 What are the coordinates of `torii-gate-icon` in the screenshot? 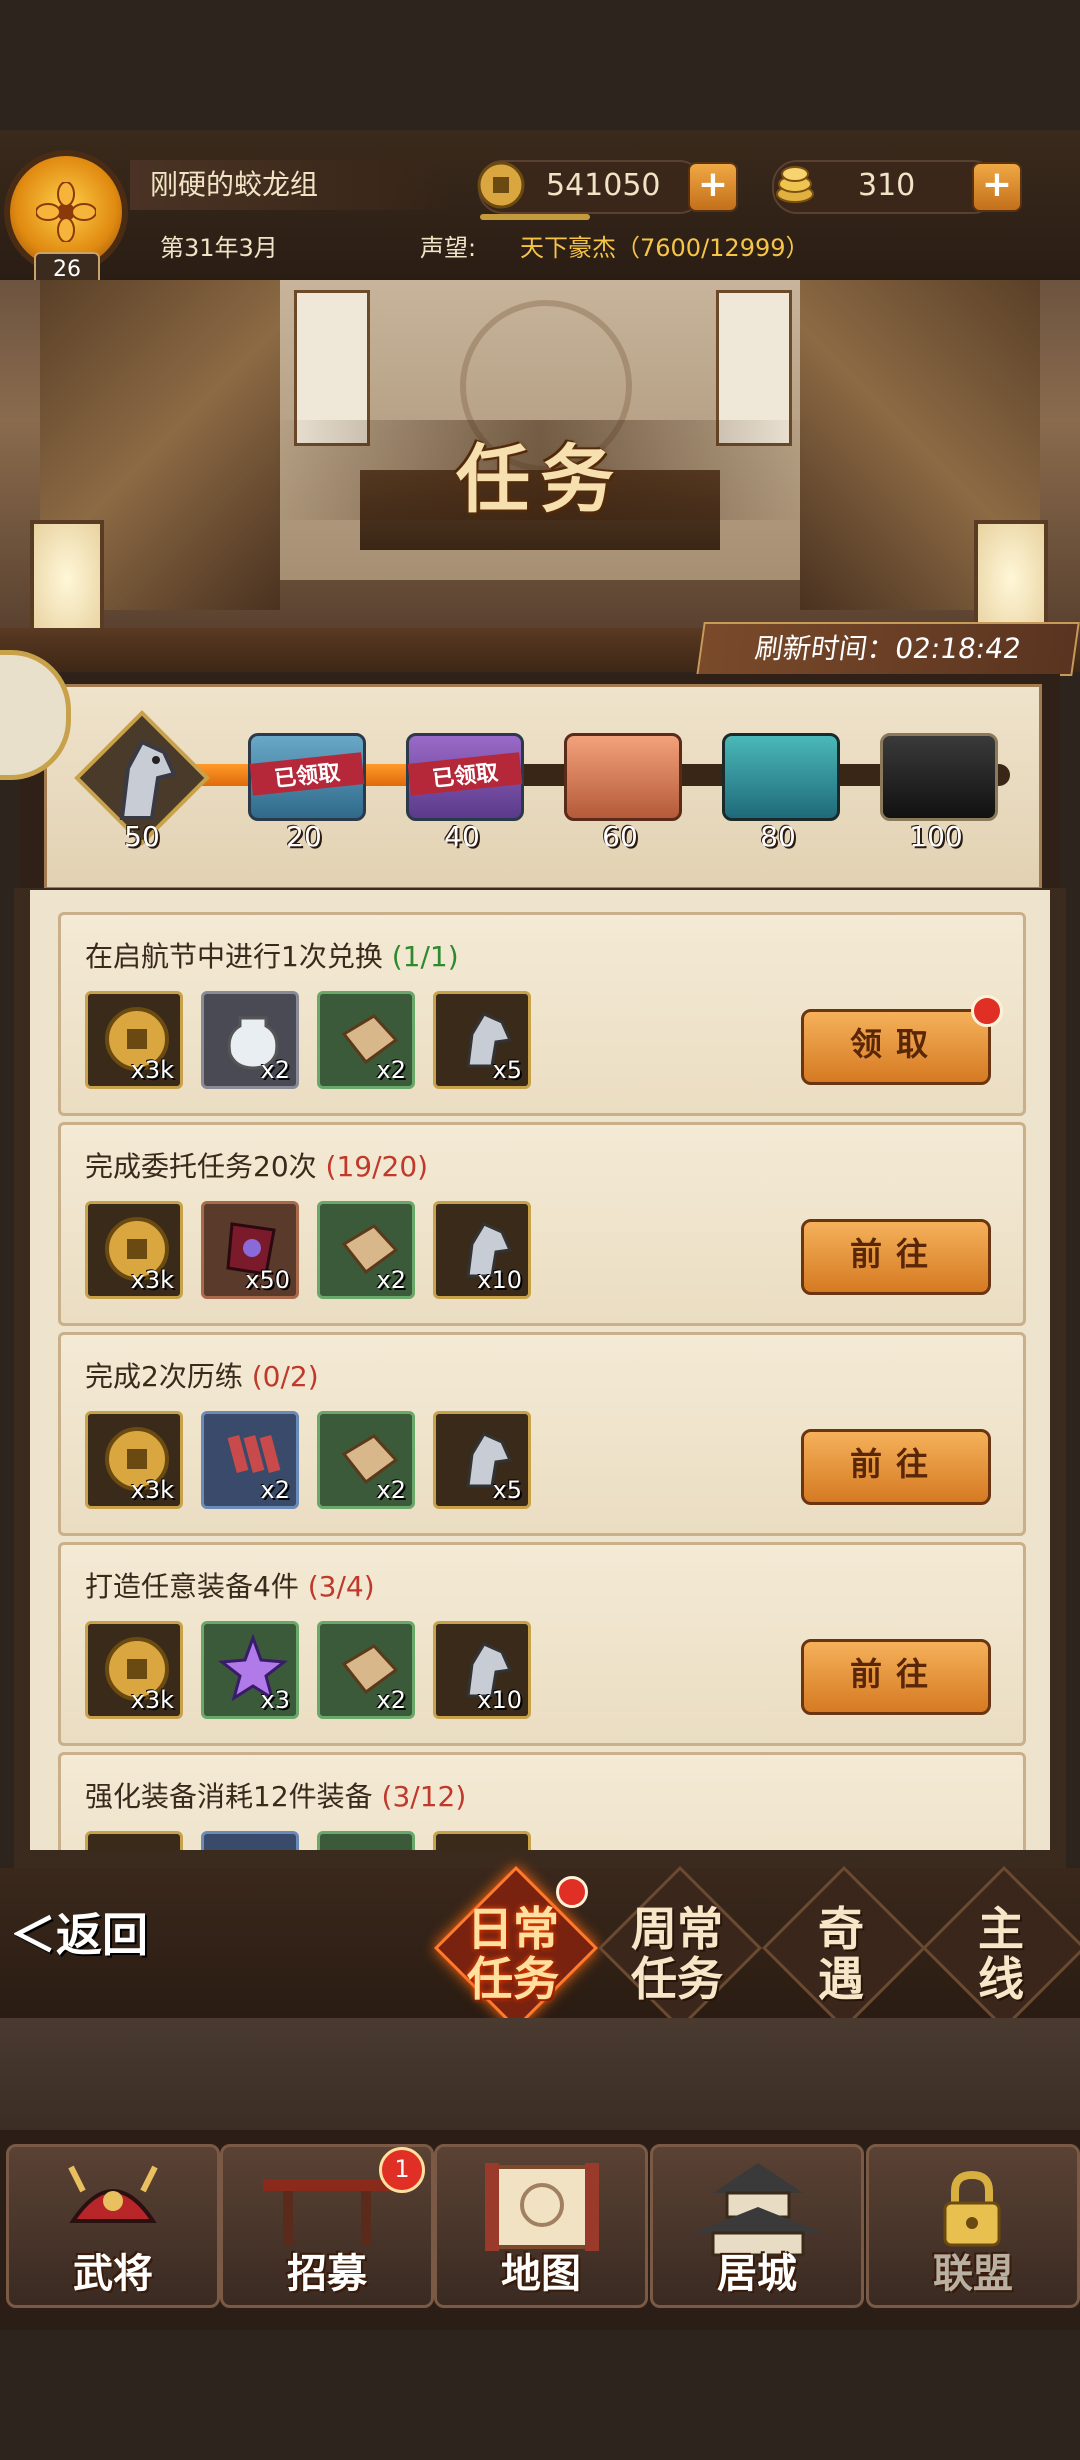 It's located at (327, 2212).